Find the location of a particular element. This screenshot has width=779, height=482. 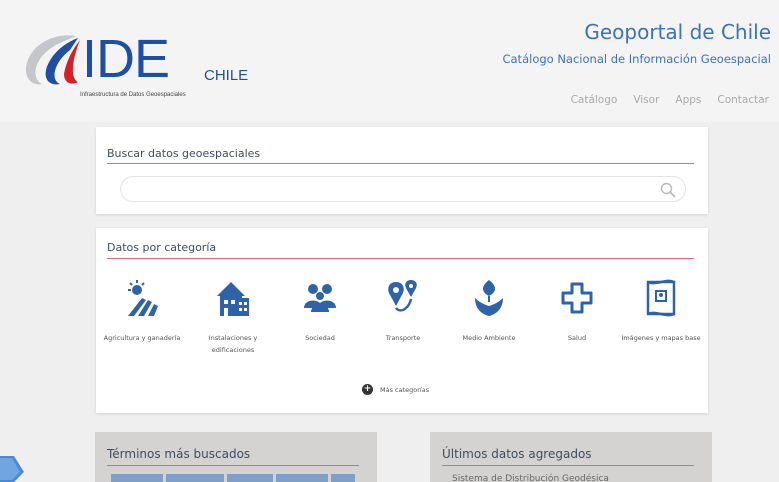

main-nav: Catálogo Visor Apps Contactar is located at coordinates (670, 100).